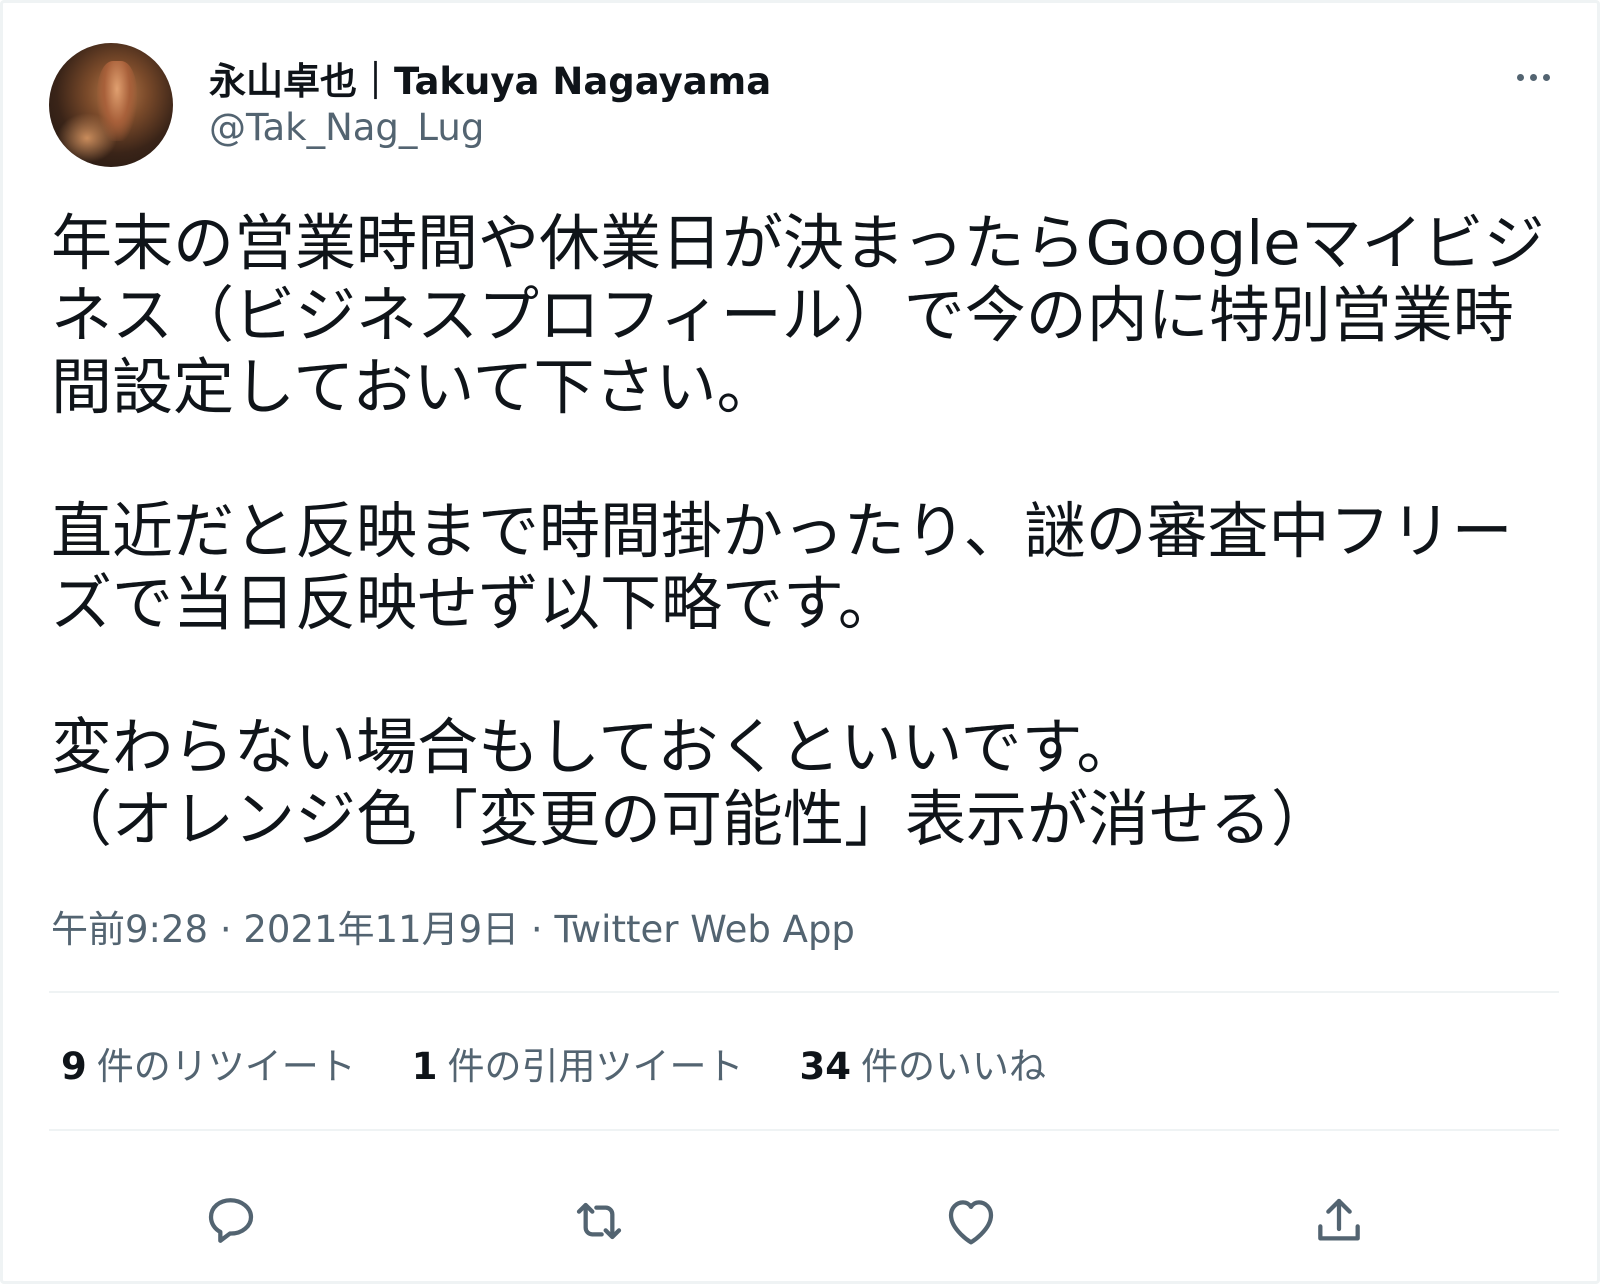  I want to click on more-icon, so click(1533, 77).